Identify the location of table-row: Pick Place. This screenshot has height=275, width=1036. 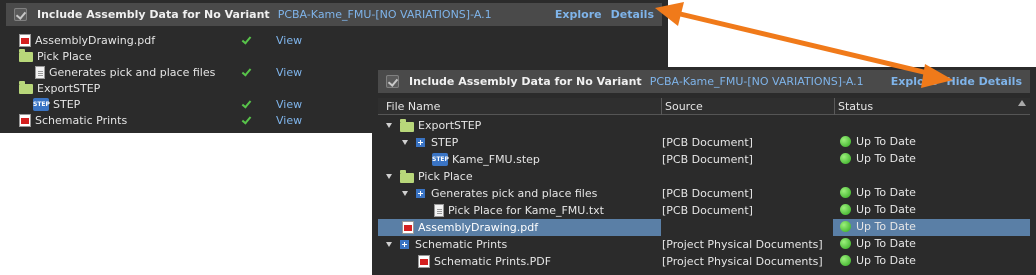
(704, 176).